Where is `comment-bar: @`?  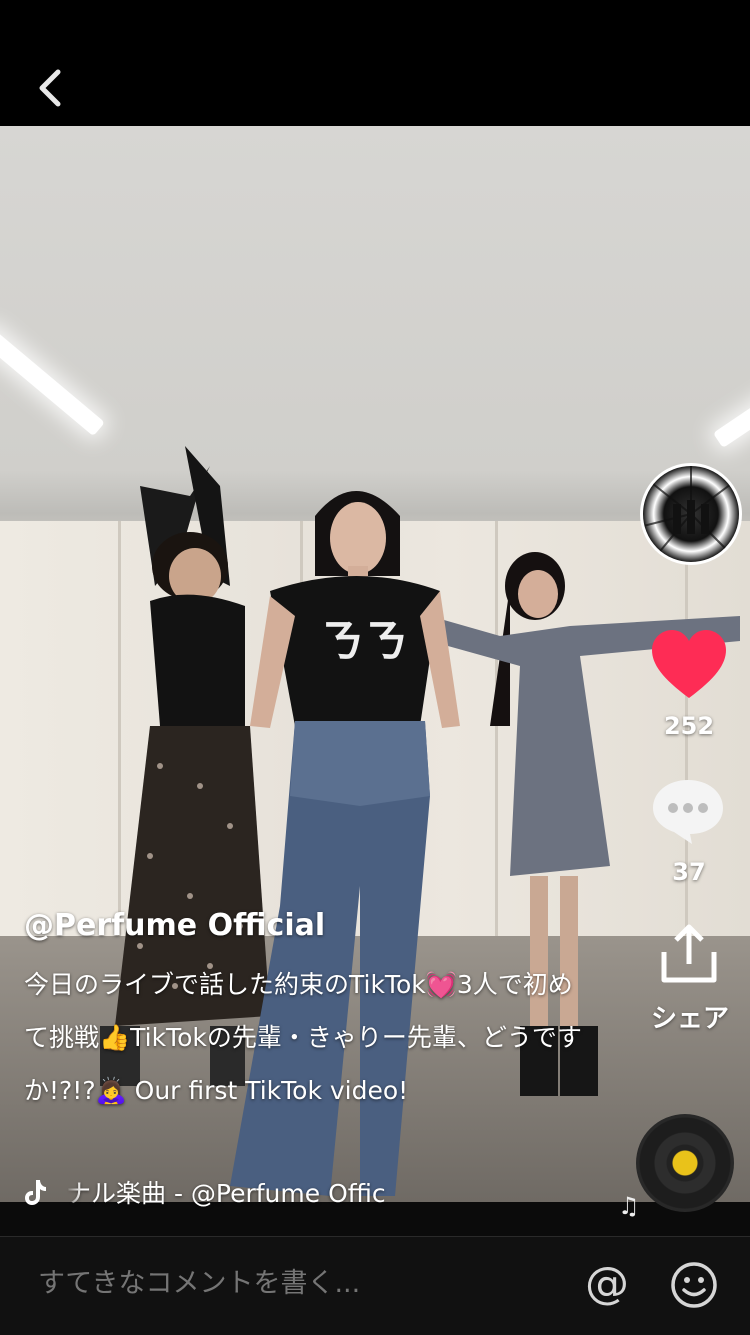 comment-bar: @ is located at coordinates (375, 1285).